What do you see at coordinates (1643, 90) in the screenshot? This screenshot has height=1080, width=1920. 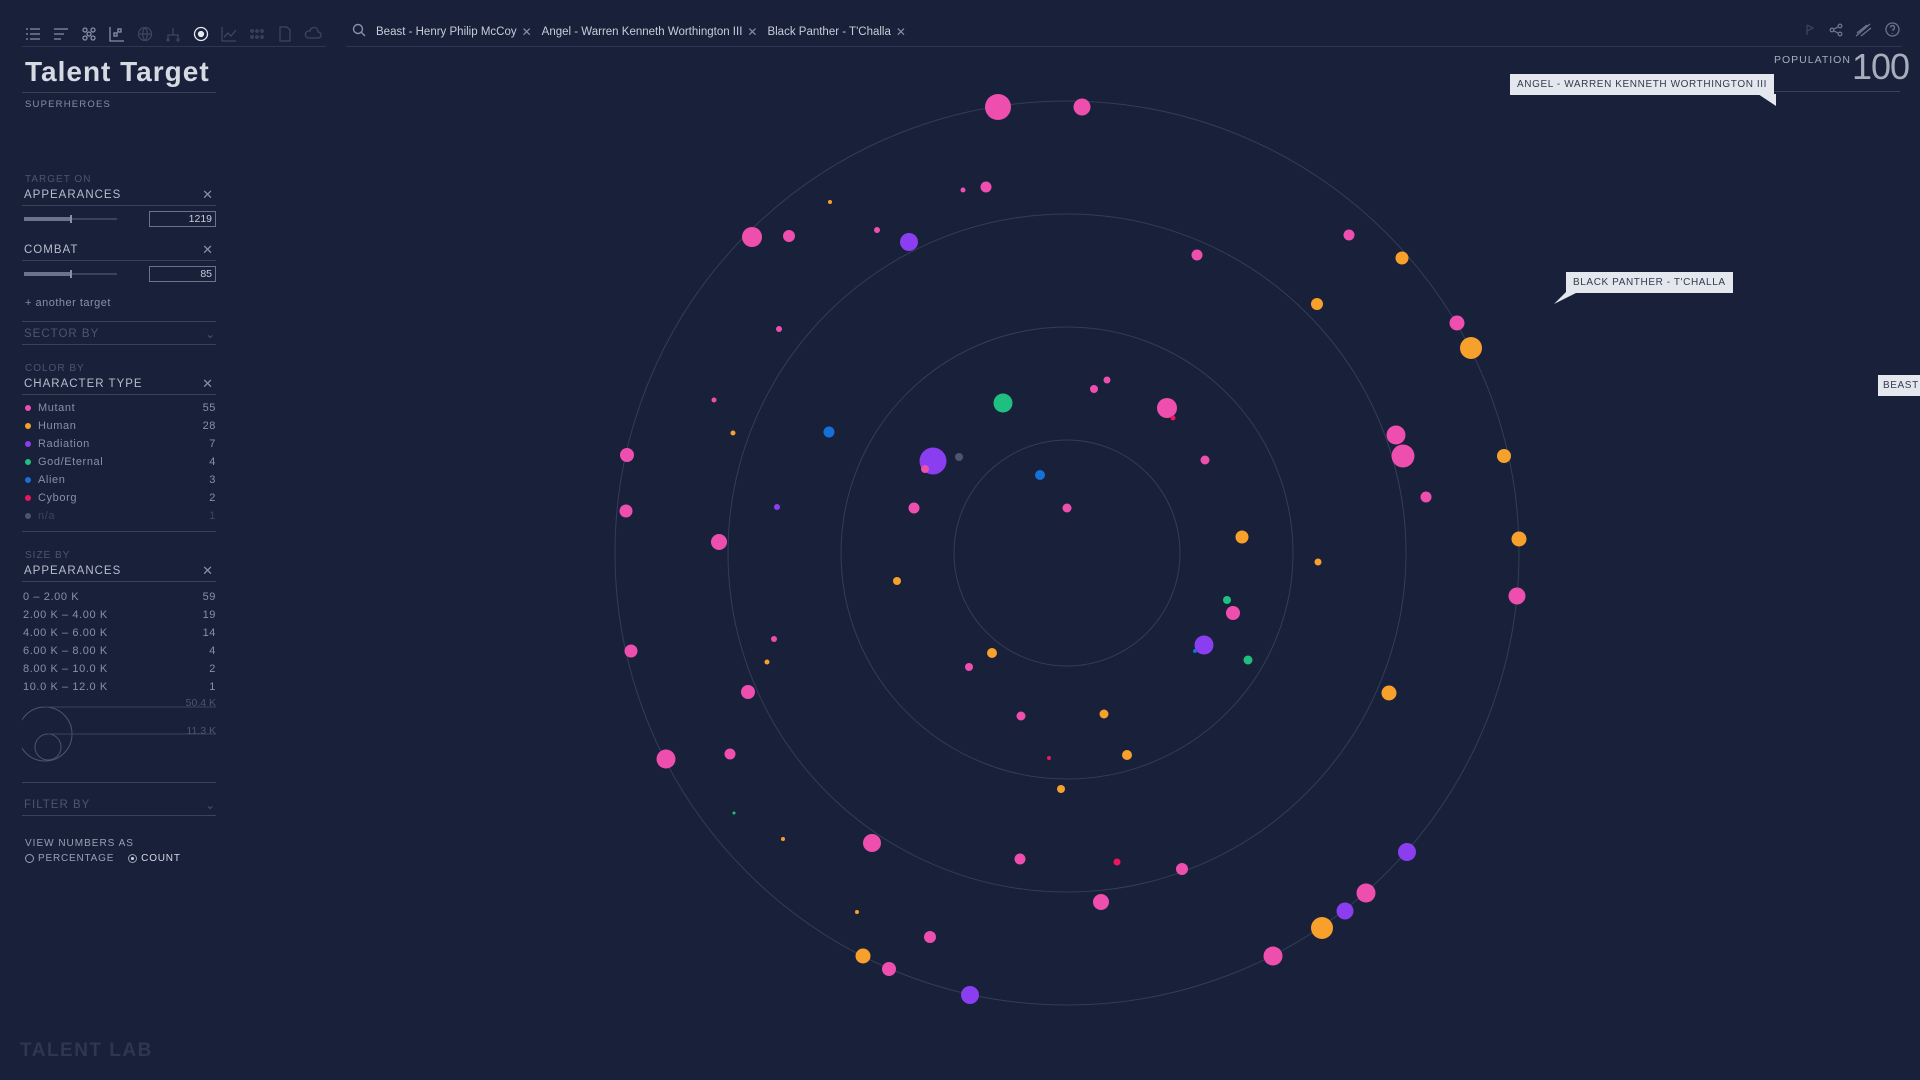 I see `callout-angel: ANGEL - WARREN KENNETH WORTHINGTON III` at bounding box center [1643, 90].